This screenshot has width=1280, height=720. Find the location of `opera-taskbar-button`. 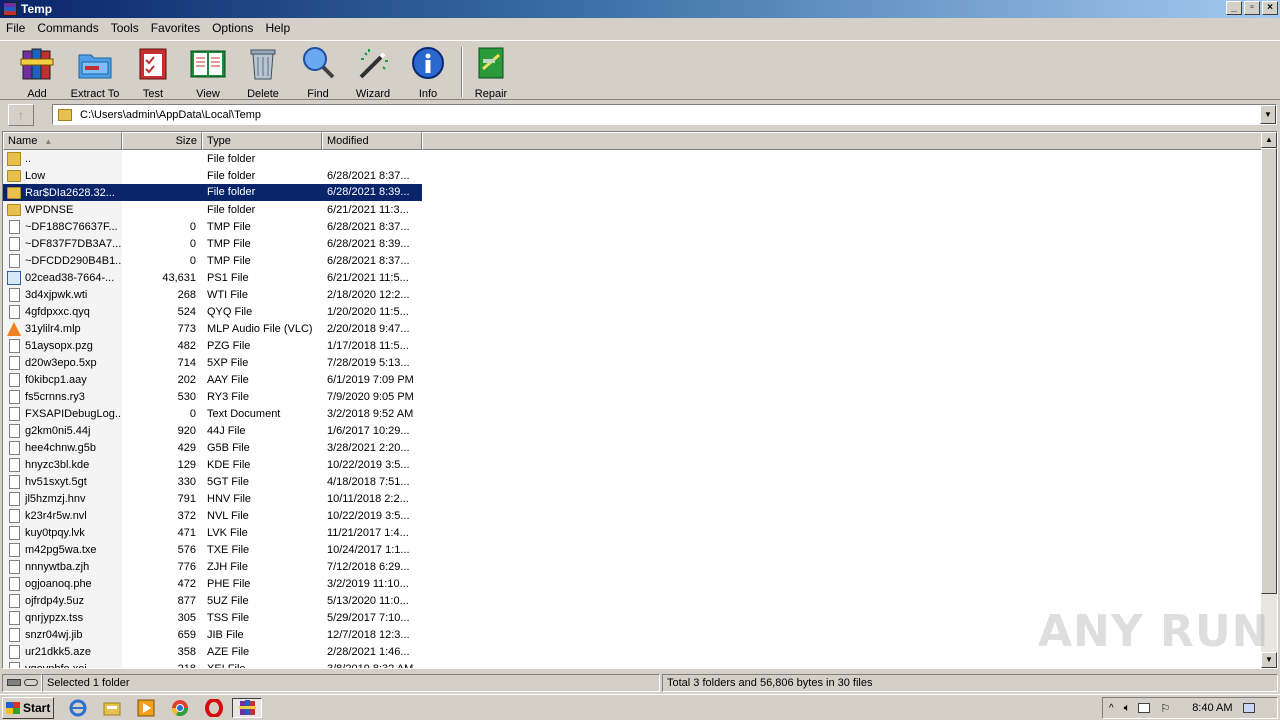

opera-taskbar-button is located at coordinates (214, 708).